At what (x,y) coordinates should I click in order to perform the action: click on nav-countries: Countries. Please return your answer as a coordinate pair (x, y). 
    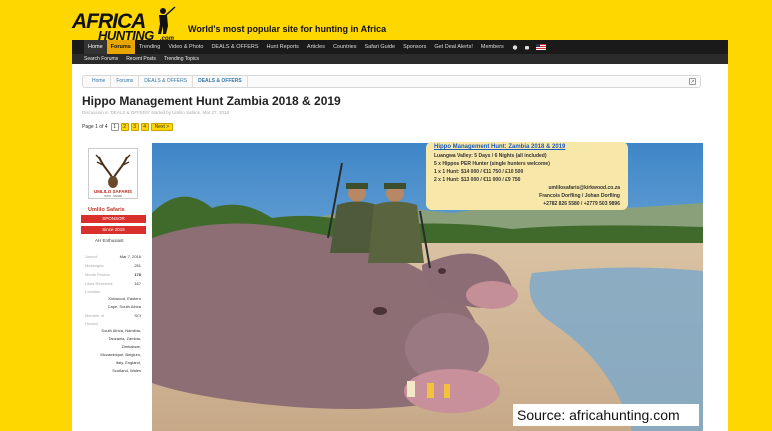
    Looking at the image, I should click on (345, 47).